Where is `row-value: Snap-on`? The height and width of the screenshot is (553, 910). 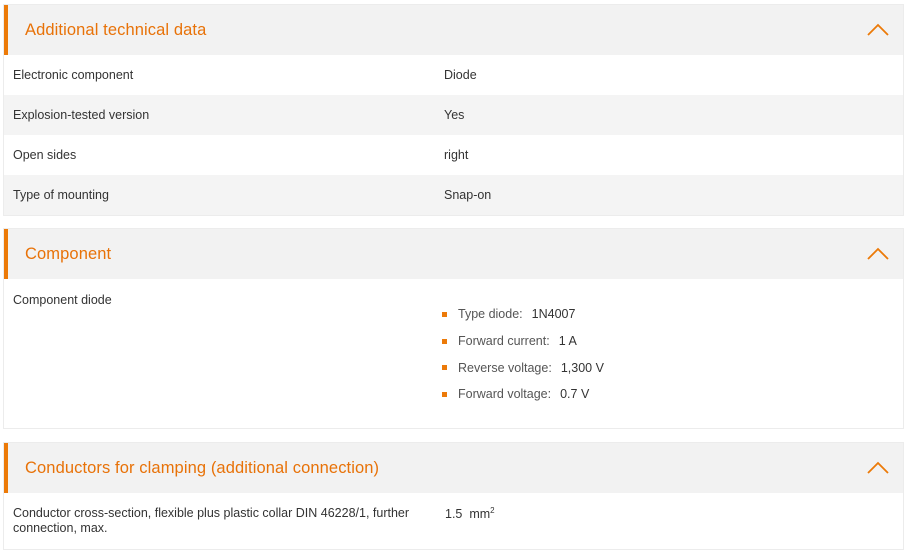 row-value: Snap-on is located at coordinates (468, 195).